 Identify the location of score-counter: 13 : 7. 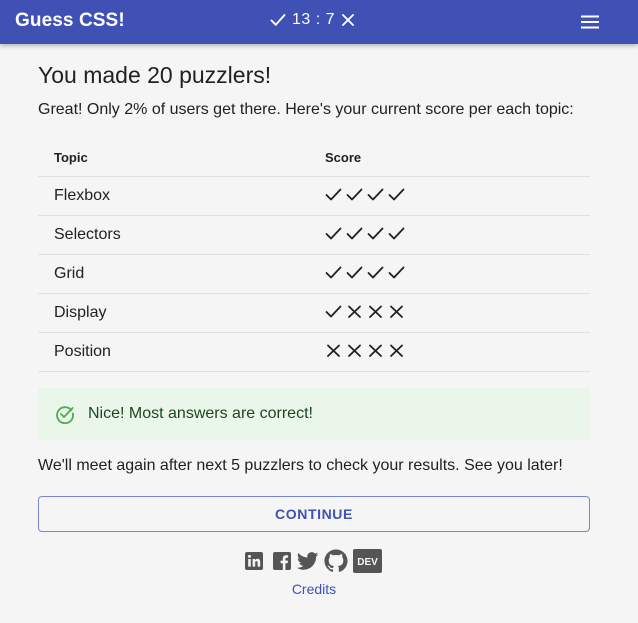
(312, 20).